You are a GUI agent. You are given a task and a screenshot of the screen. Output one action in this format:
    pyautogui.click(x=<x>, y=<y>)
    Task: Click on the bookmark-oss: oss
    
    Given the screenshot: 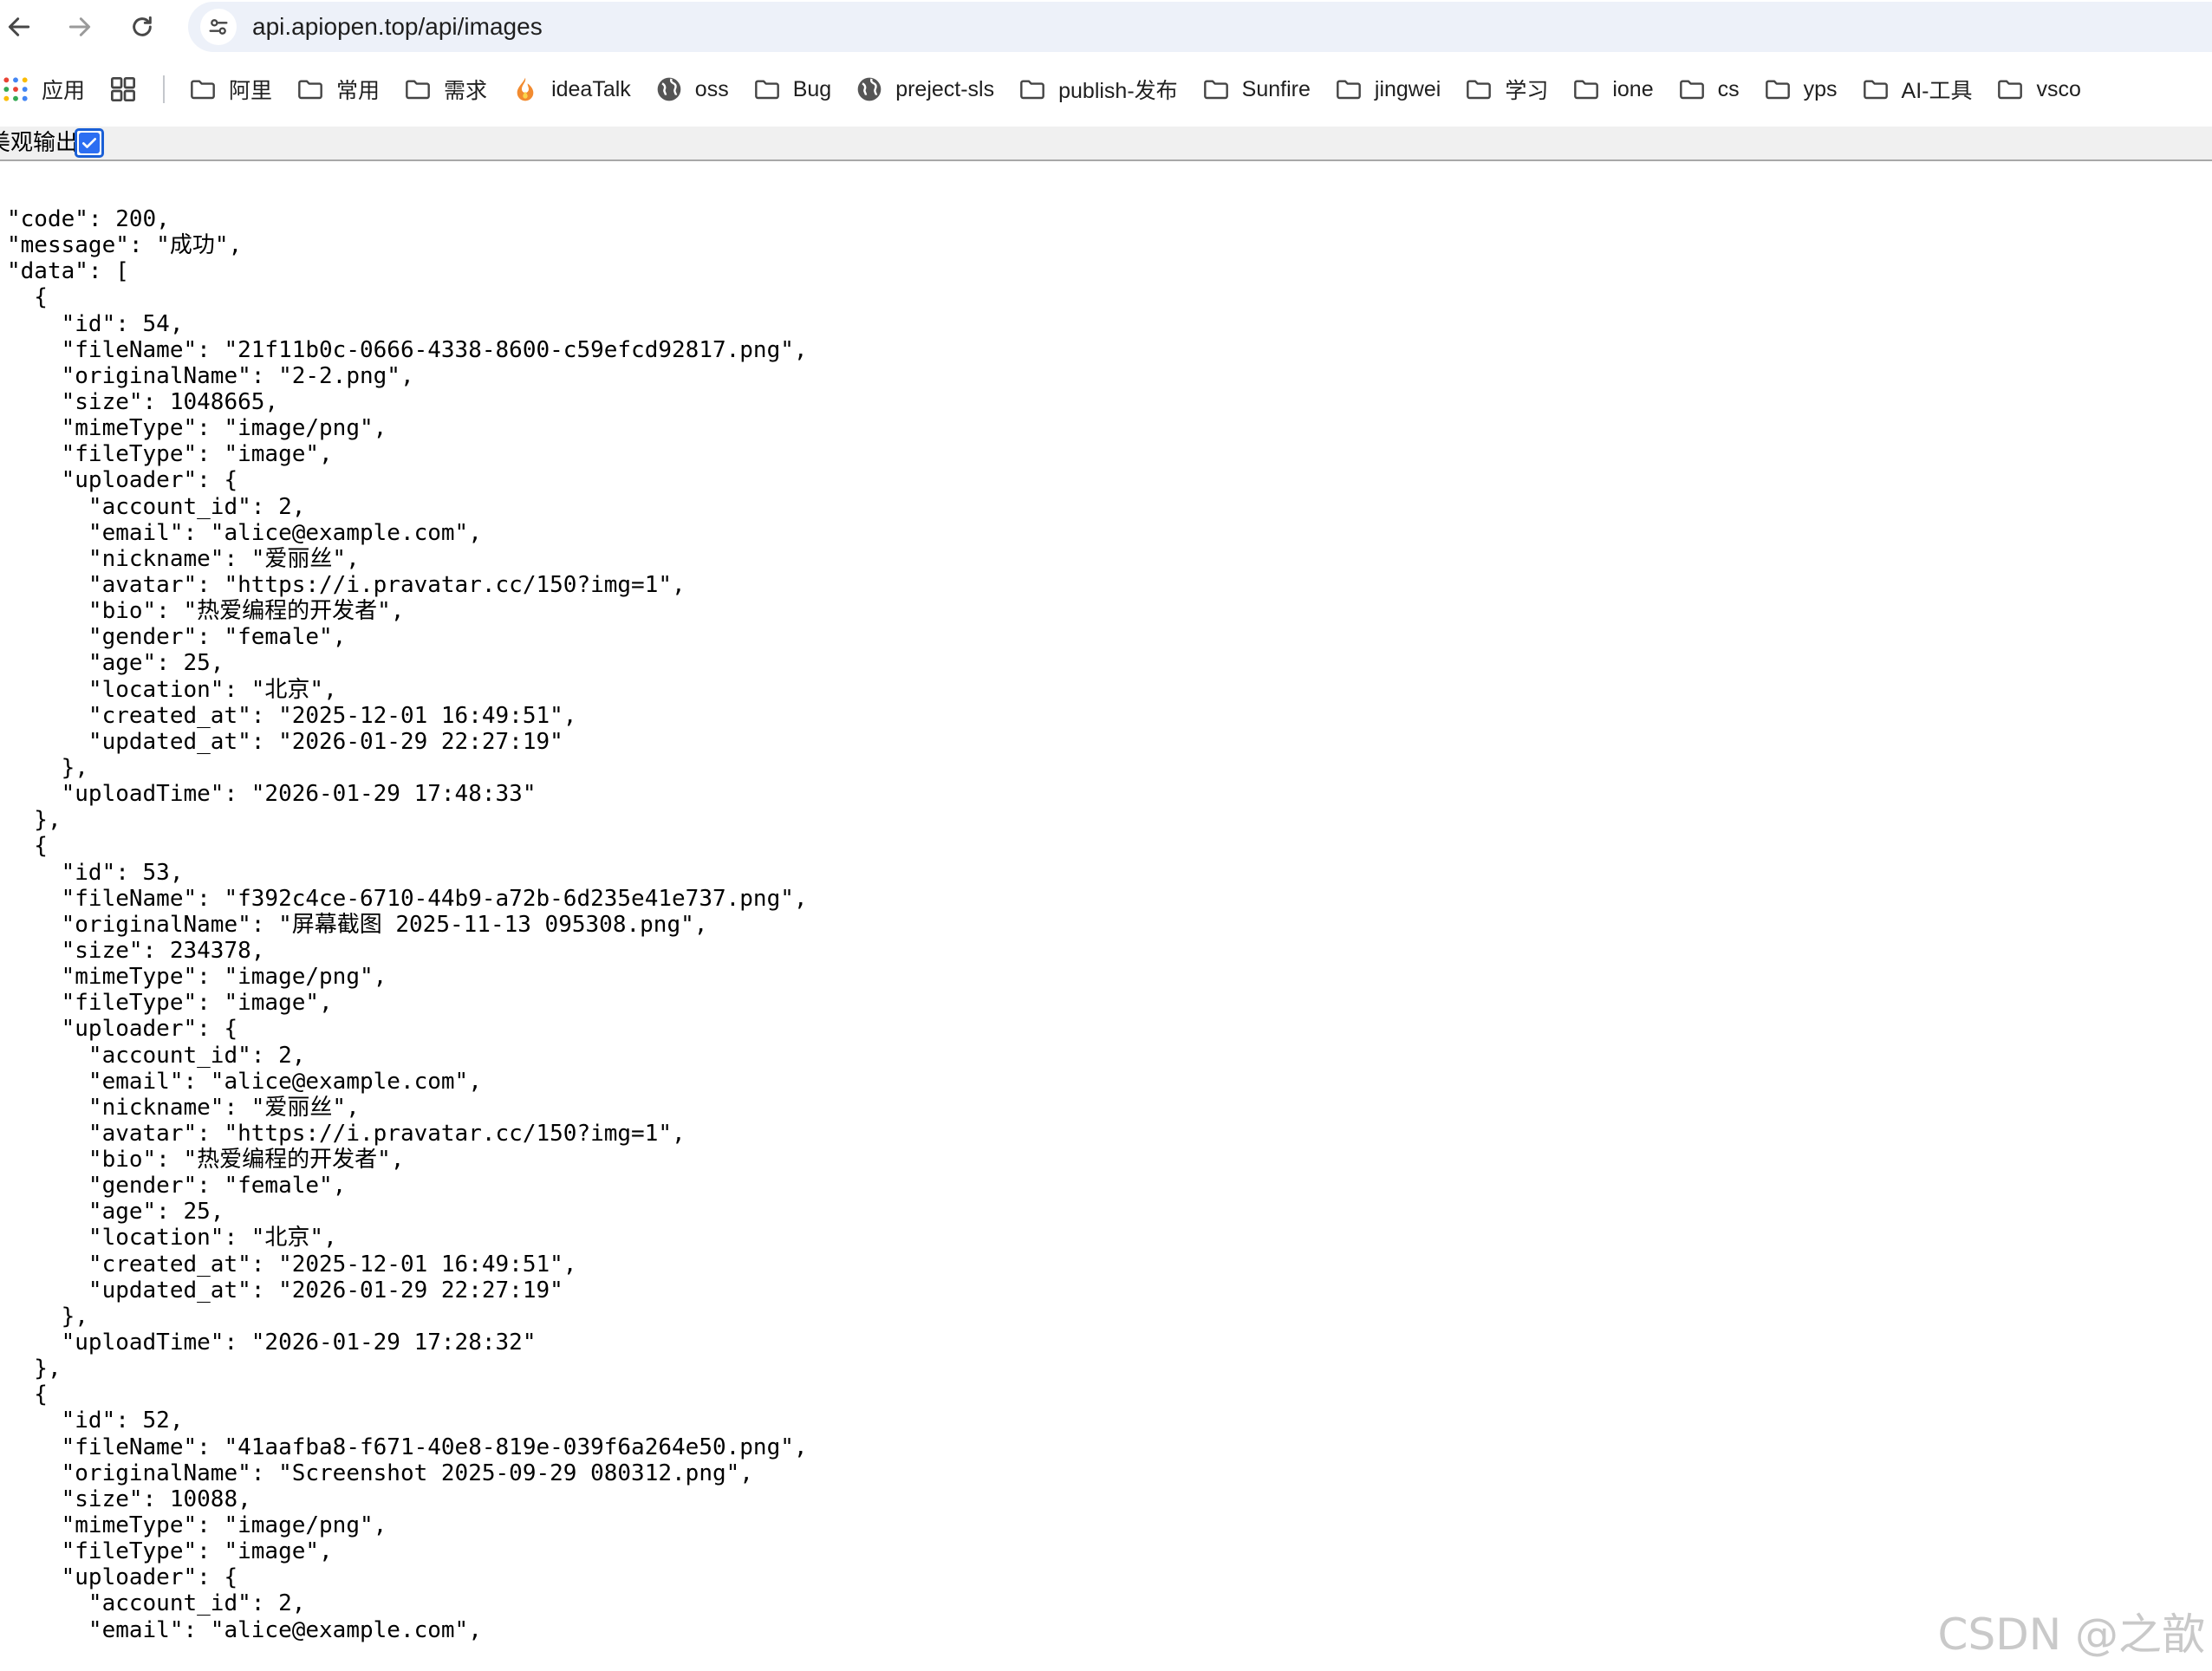 What is the action you would take?
    pyautogui.click(x=692, y=89)
    